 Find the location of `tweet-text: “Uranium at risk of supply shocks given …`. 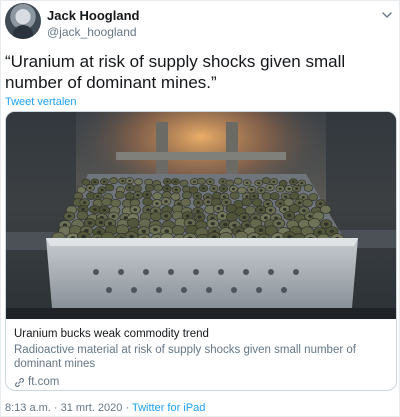

tweet-text: “Uranium at risk of supply shocks given … is located at coordinates (175, 72).